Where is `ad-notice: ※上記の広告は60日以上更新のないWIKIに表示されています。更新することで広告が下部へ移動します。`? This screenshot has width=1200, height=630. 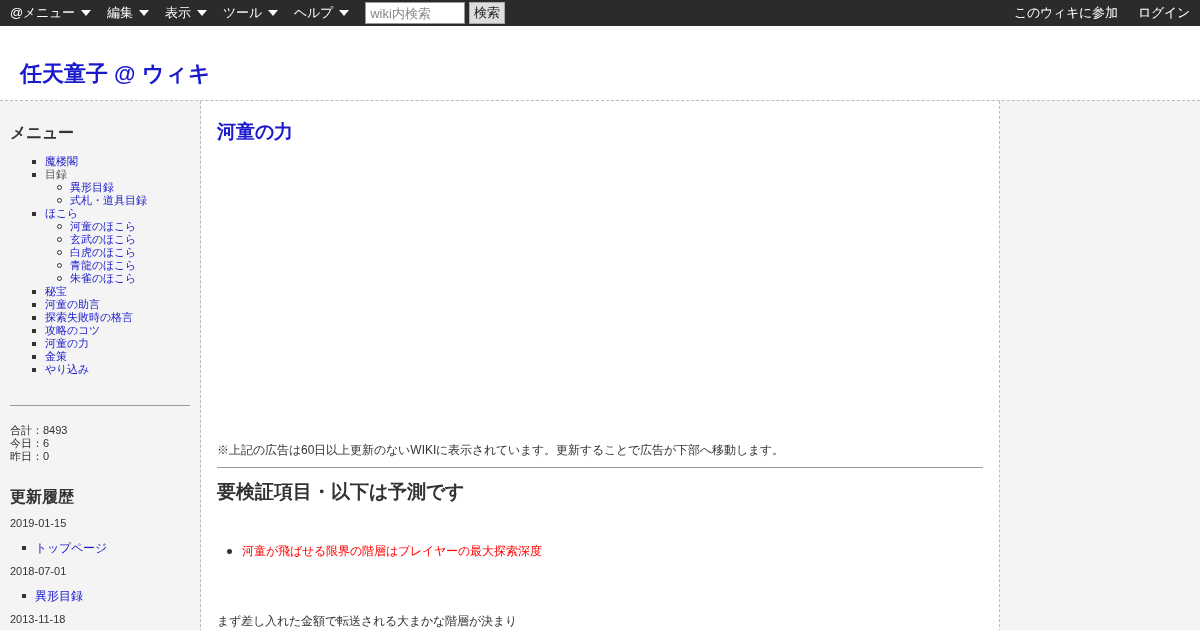
ad-notice: ※上記の広告は60日以上更新のないWIKIに表示されています。更新することで広告が下部へ移動します。 is located at coordinates (501, 450).